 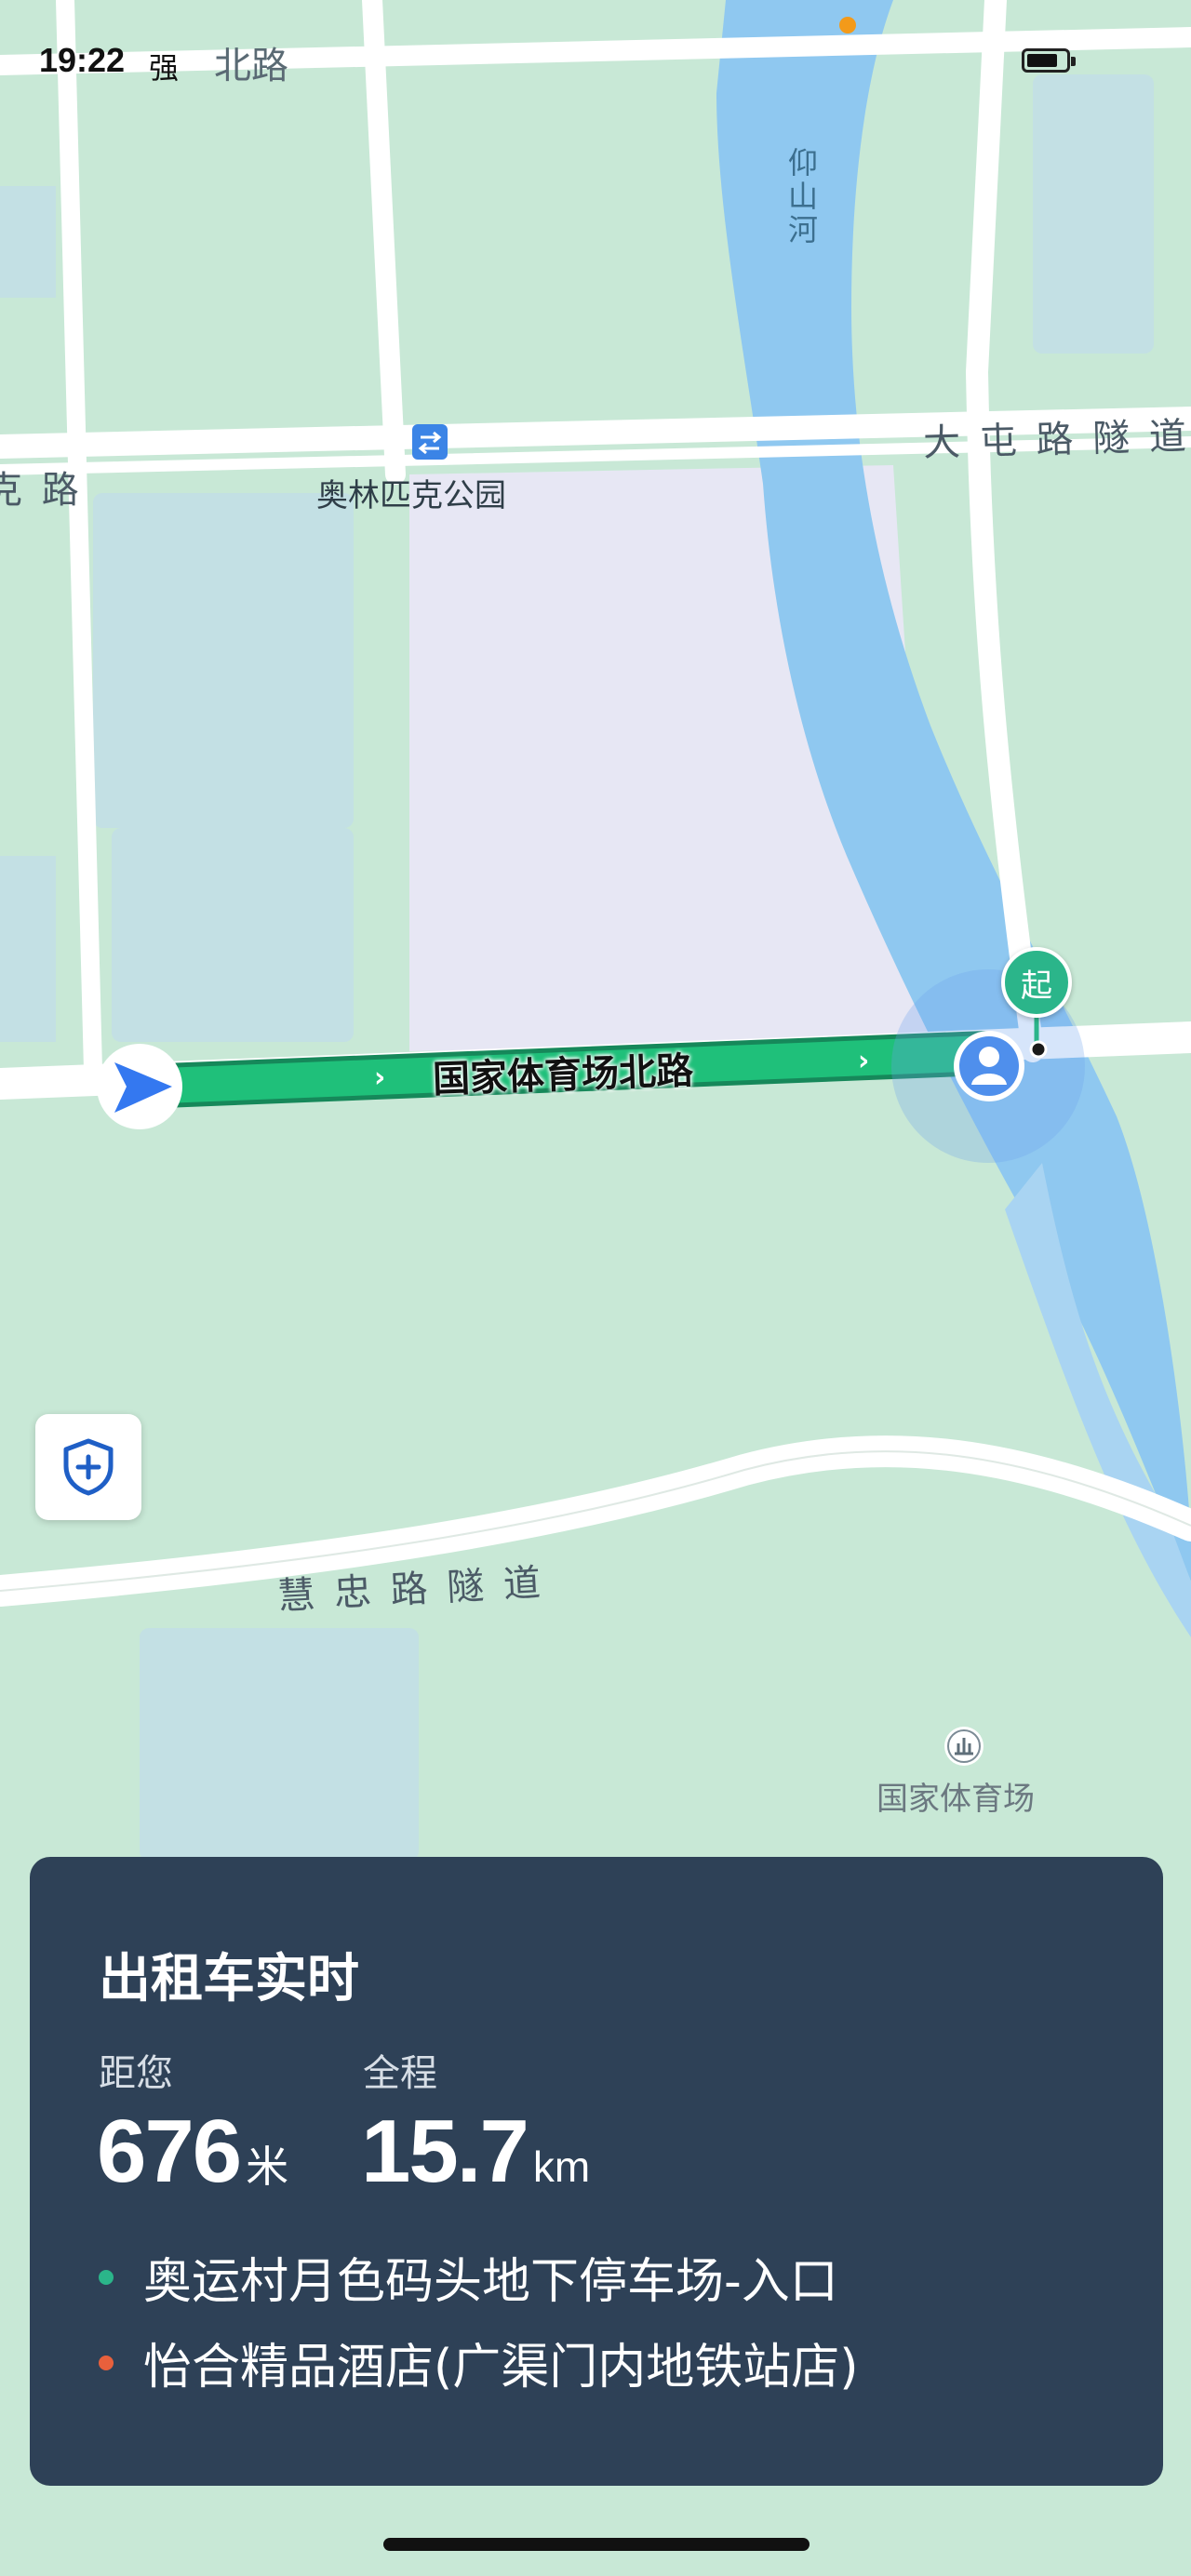 What do you see at coordinates (964, 1746) in the screenshot?
I see `stadium-icon` at bounding box center [964, 1746].